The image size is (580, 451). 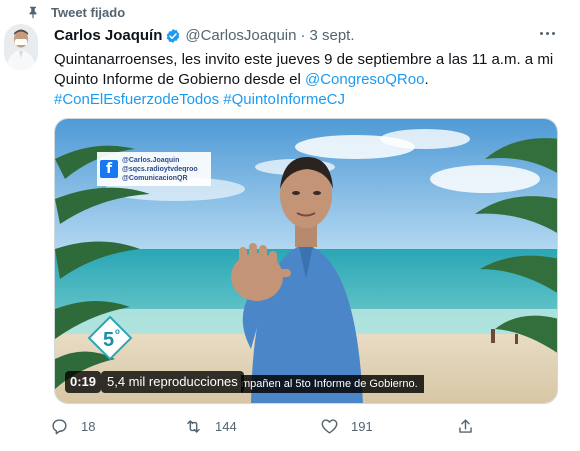 What do you see at coordinates (270, 426) in the screenshot?
I see `action-bar: 18 144 191` at bounding box center [270, 426].